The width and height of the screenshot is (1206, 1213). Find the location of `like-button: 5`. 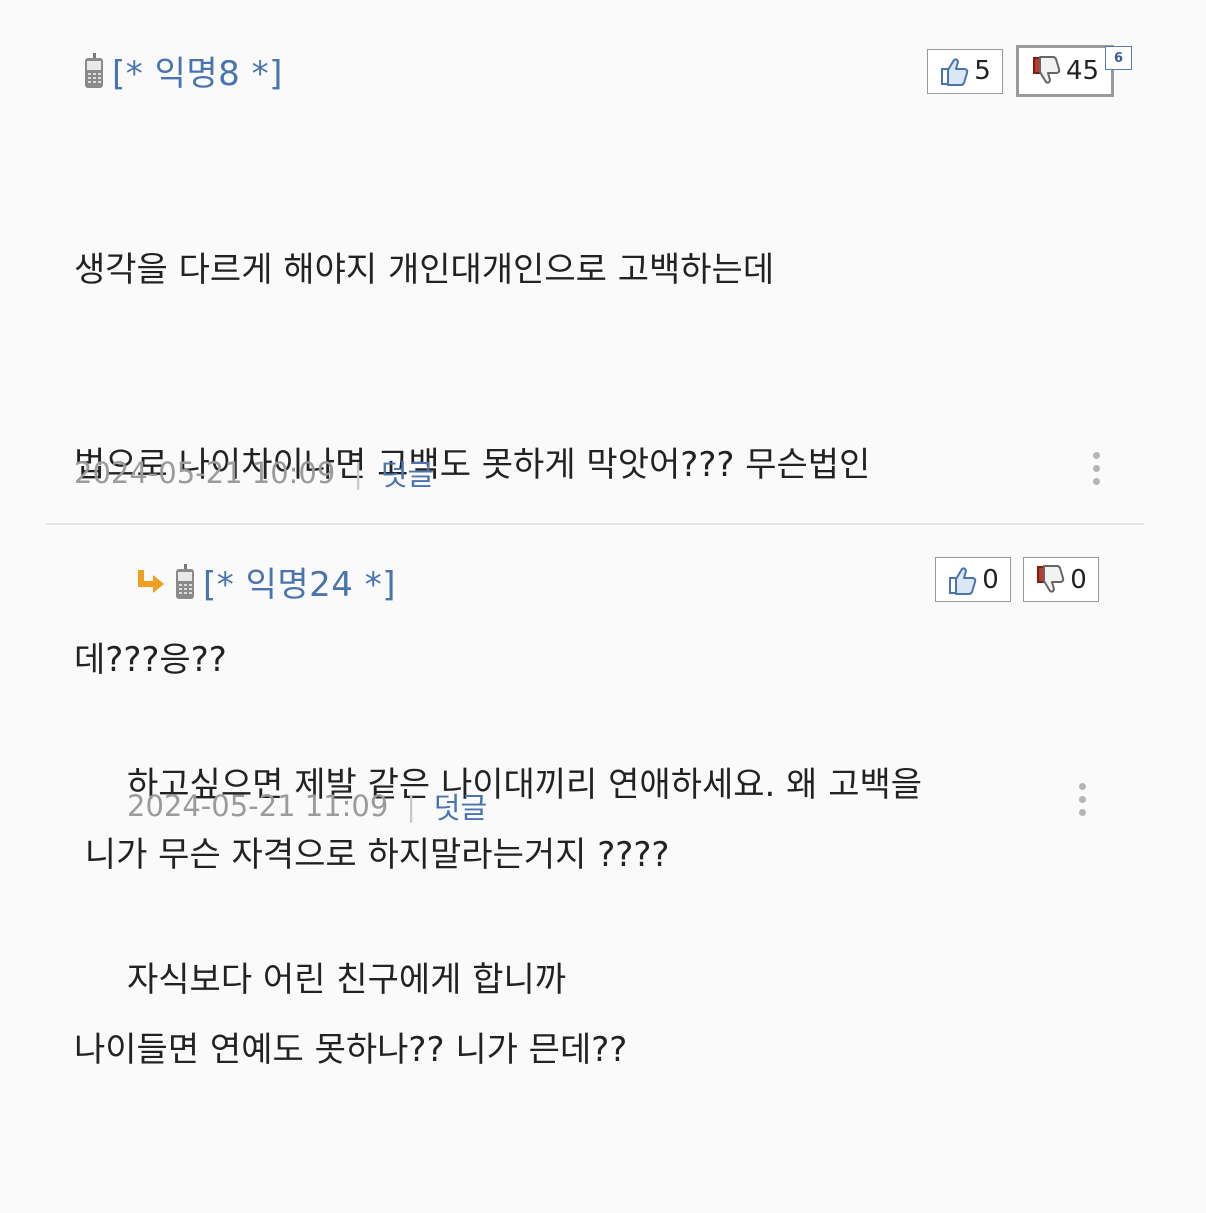

like-button: 5 is located at coordinates (965, 71).